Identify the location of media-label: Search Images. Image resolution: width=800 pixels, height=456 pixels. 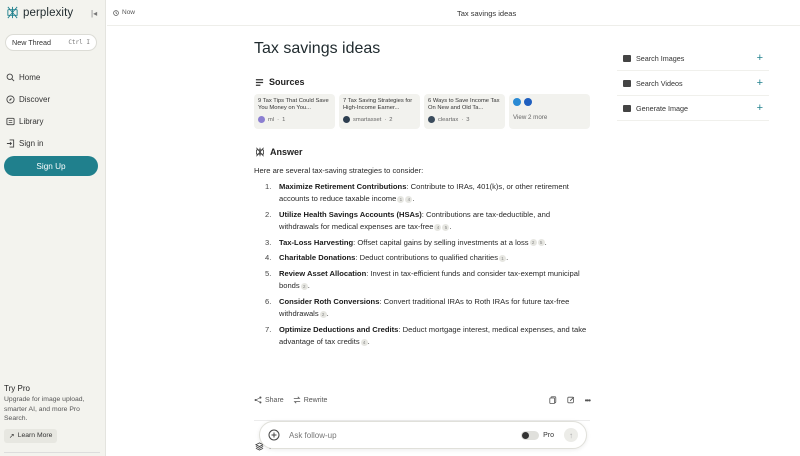
(660, 58).